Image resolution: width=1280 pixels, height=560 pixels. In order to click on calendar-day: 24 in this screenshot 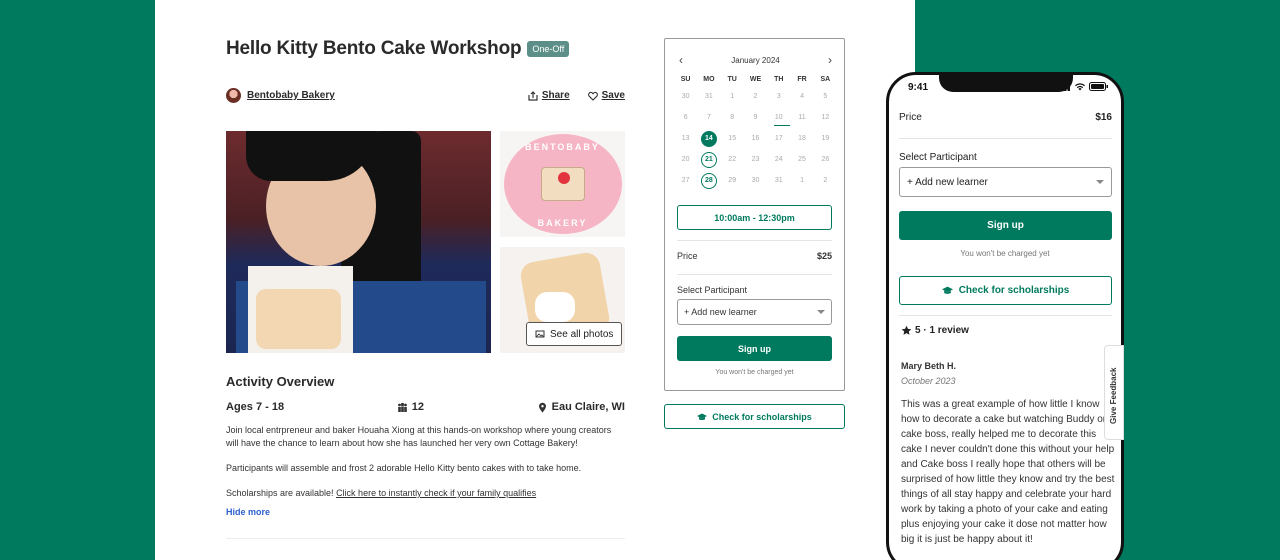, I will do `click(778, 159)`.